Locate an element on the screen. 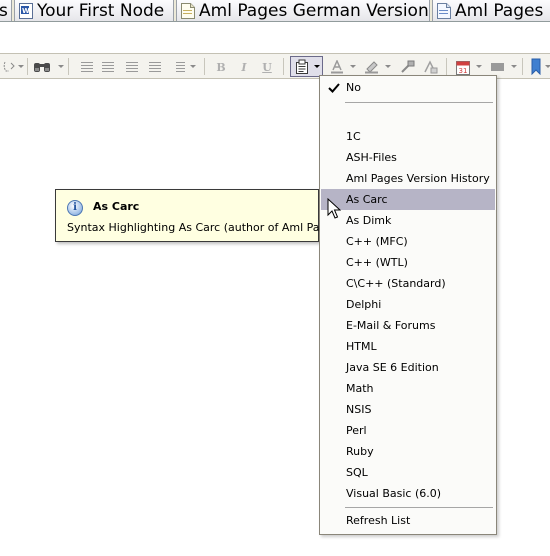  menu-item-label: As Dimk is located at coordinates (369, 220).